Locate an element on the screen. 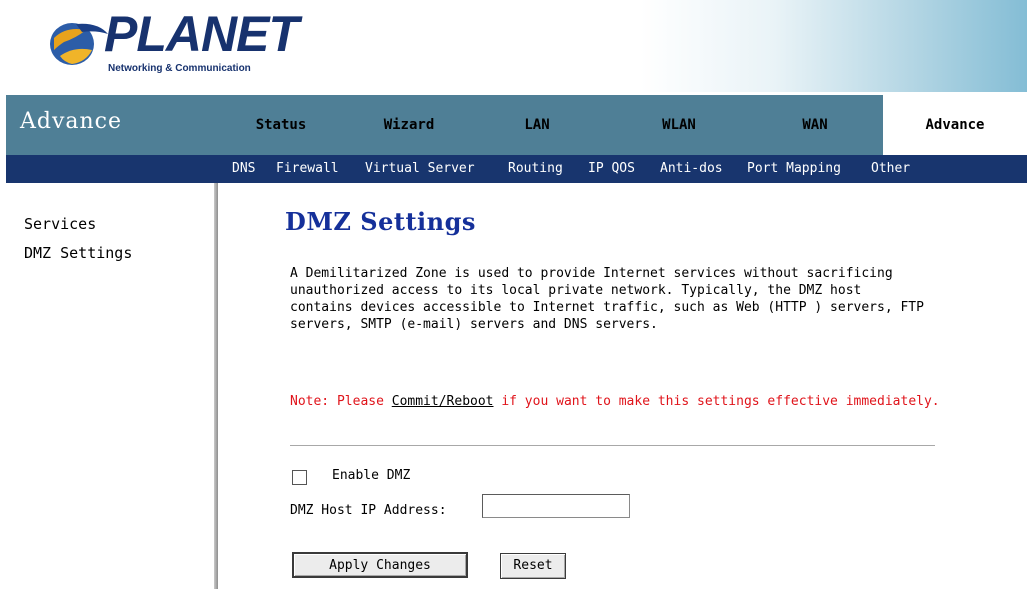  dmz-host-ip-label: DMZ Host IP Address: is located at coordinates (368, 510).